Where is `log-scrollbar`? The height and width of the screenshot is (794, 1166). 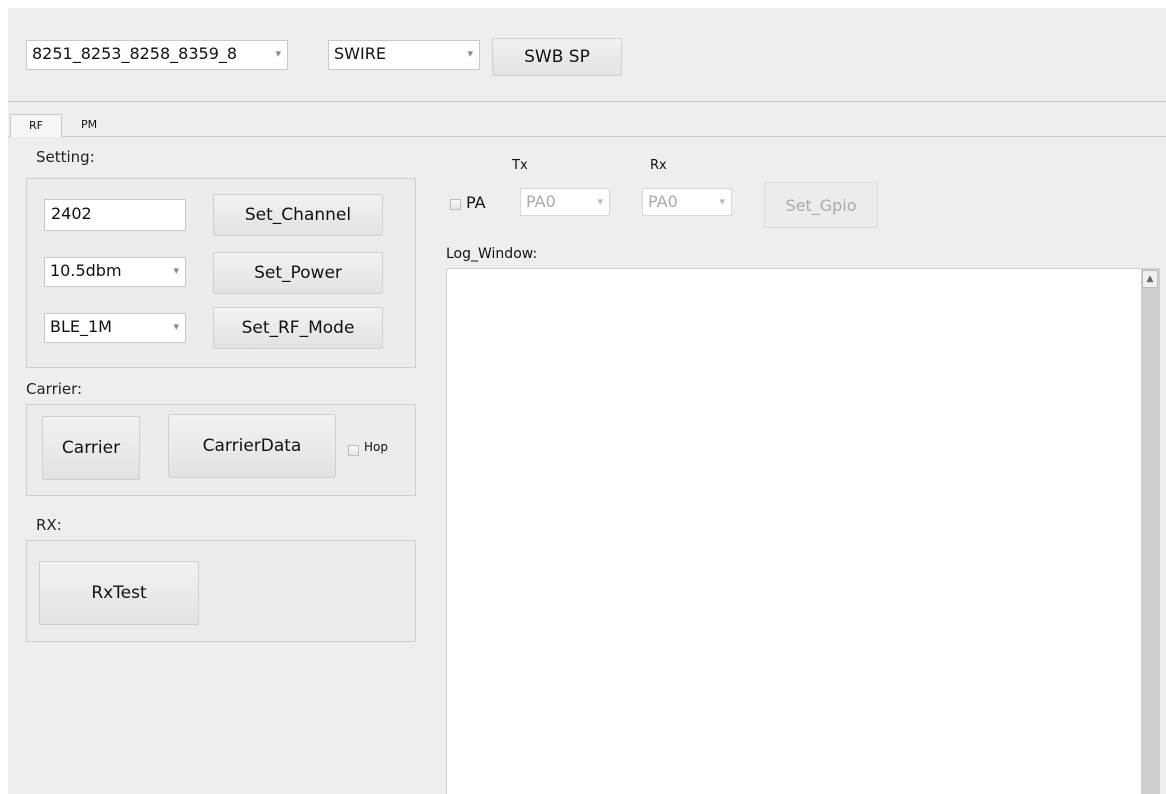 log-scrollbar is located at coordinates (1150, 531).